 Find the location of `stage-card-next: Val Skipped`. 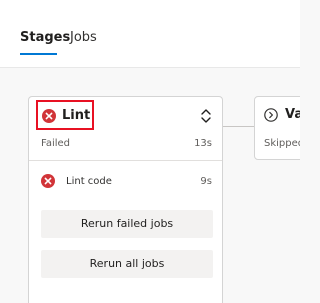

stage-card-next: Val Skipped is located at coordinates (277, 128).